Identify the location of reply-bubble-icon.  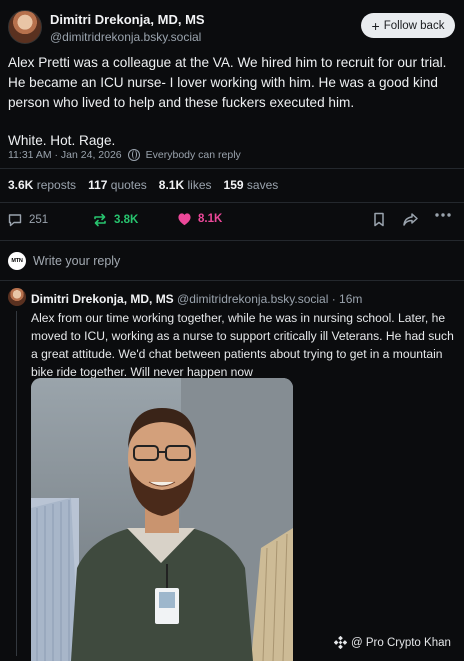
(15, 220).